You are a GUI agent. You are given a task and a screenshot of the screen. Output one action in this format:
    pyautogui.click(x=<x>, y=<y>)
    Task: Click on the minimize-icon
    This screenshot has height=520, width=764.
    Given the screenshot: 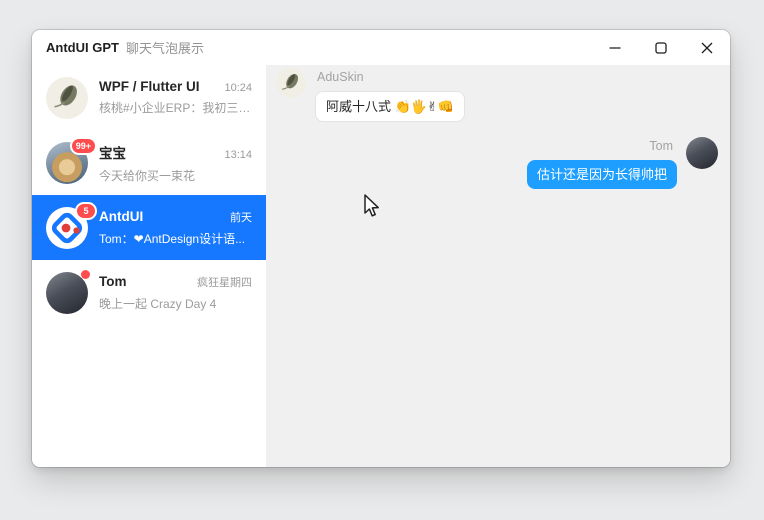 What is the action you would take?
    pyautogui.click(x=615, y=47)
    